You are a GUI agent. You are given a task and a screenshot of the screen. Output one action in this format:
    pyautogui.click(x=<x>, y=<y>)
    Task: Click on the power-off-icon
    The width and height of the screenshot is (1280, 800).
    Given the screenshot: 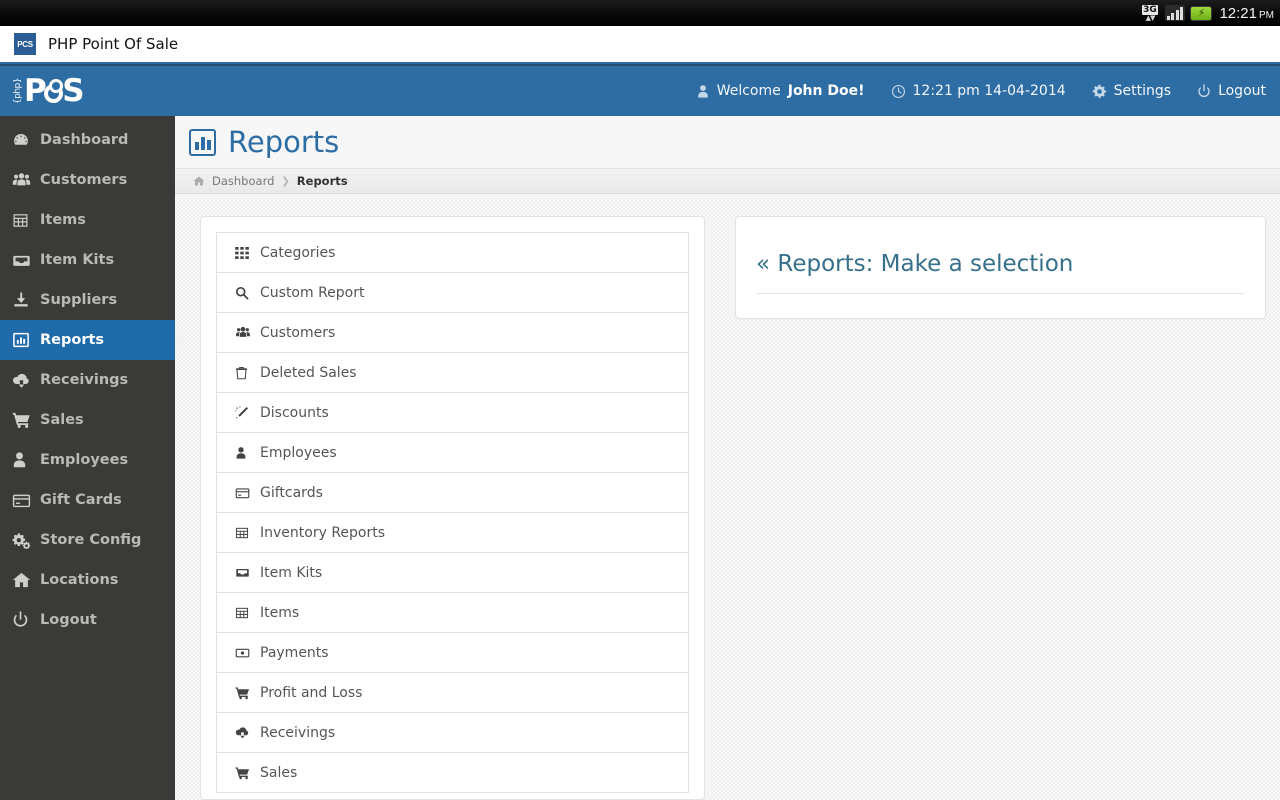 What is the action you would take?
    pyautogui.click(x=1204, y=91)
    